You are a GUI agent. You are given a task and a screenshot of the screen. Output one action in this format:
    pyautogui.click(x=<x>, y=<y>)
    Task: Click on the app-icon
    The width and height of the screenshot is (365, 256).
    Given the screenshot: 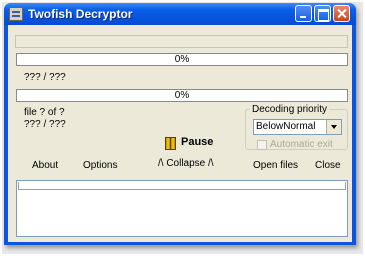 What is the action you would take?
    pyautogui.click(x=16, y=14)
    